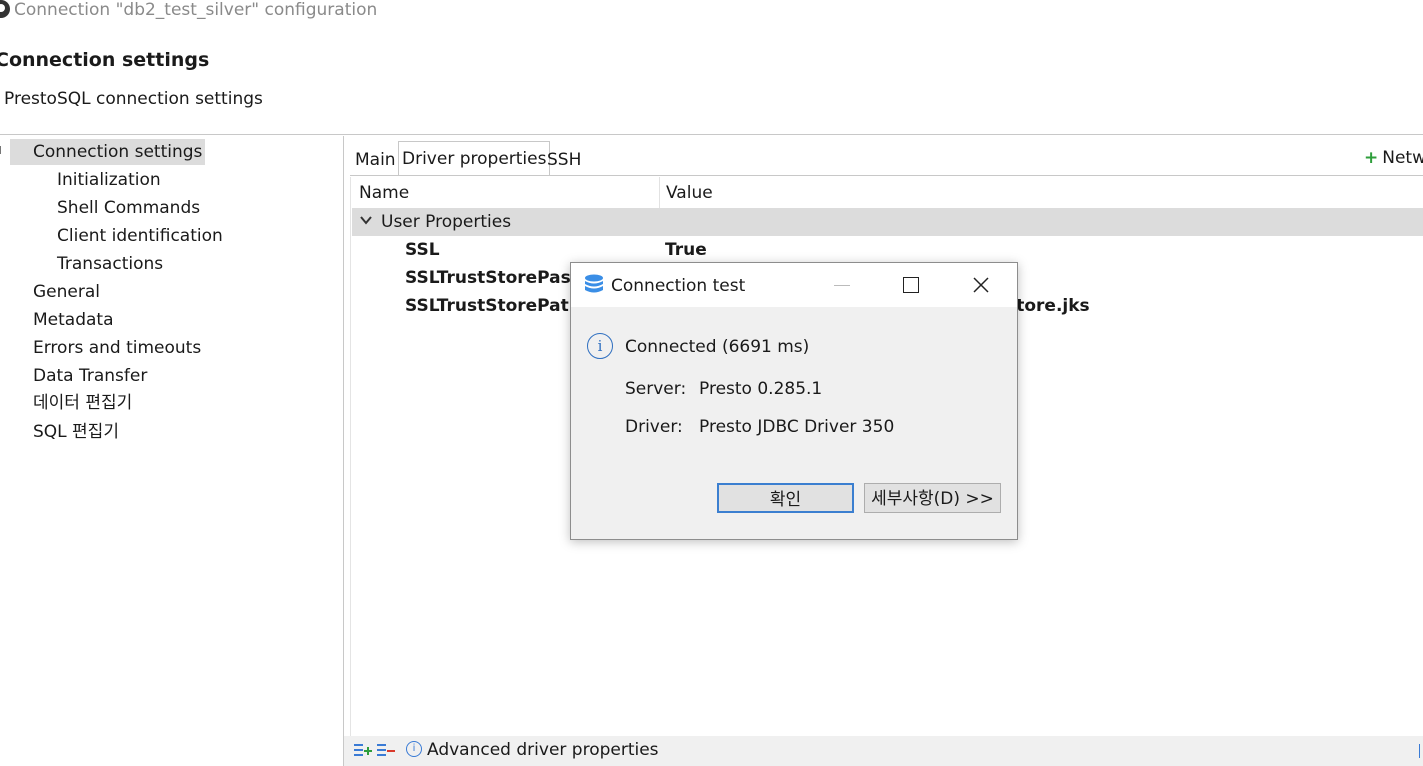 The width and height of the screenshot is (1423, 766). I want to click on close-icon, so click(981, 285).